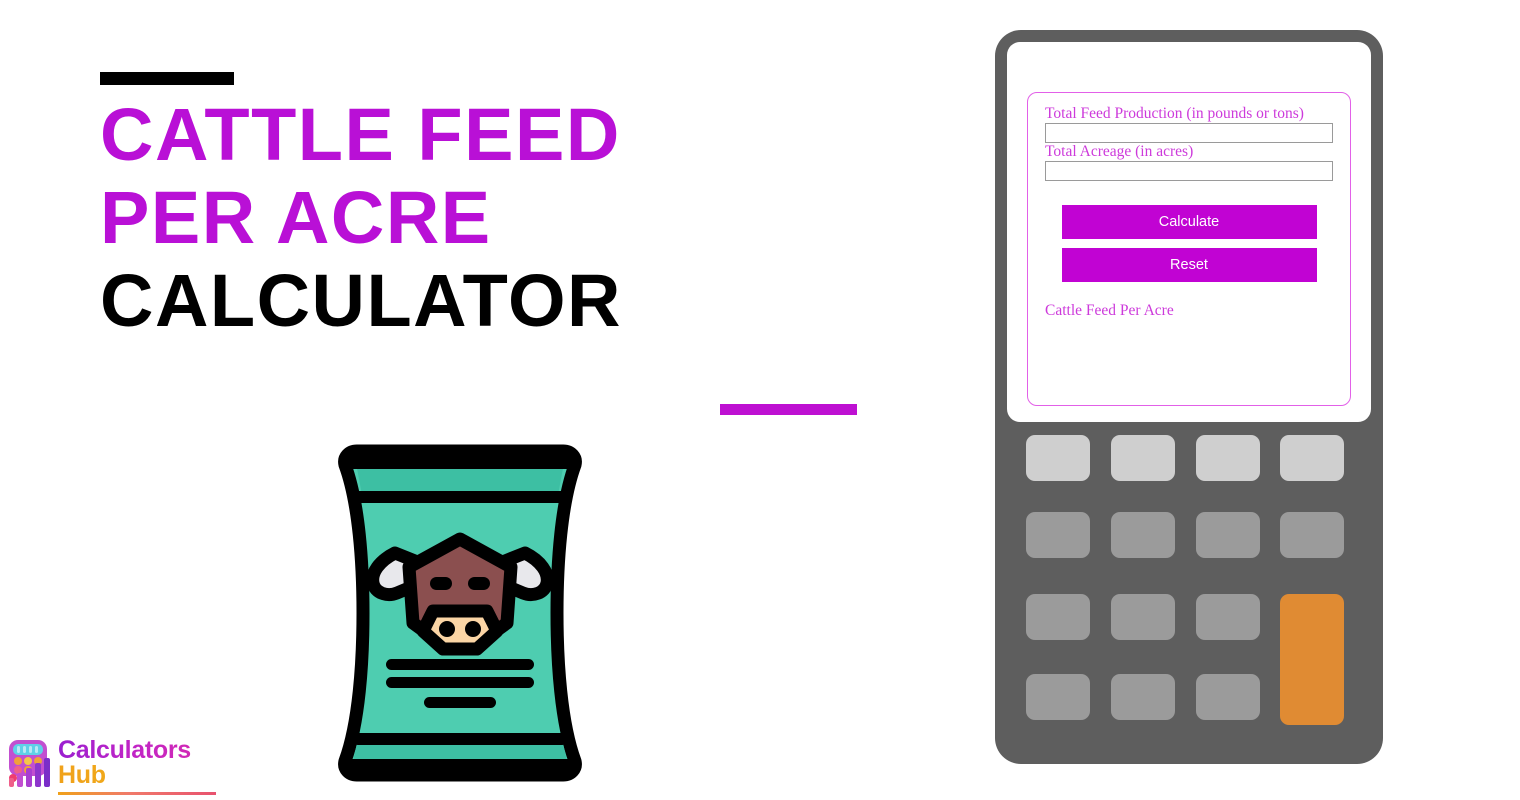 The width and height of the screenshot is (1520, 800). I want to click on logo-underline, so click(137, 793).